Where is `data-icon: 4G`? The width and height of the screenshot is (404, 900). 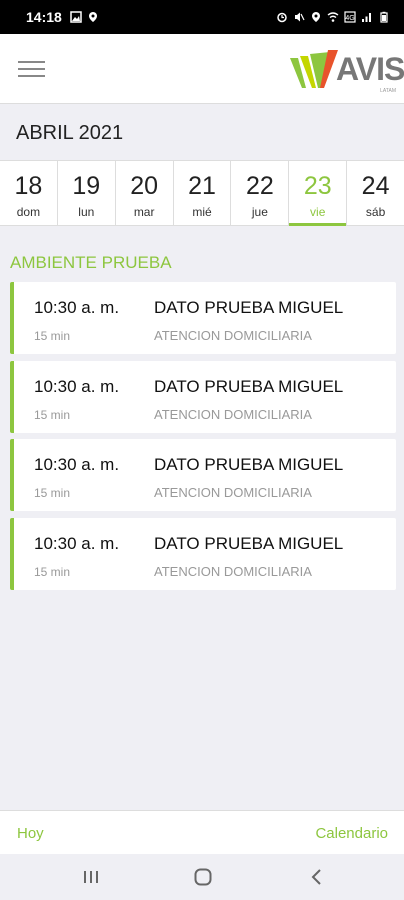 data-icon: 4G is located at coordinates (350, 17).